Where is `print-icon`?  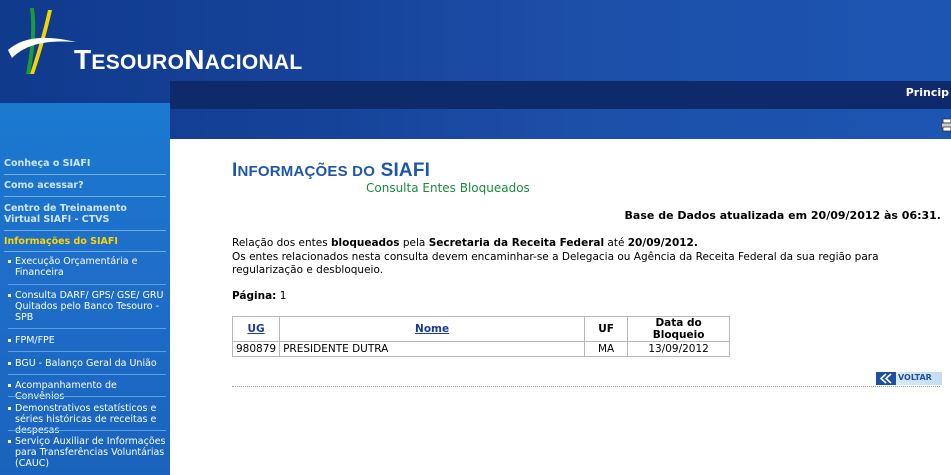
print-icon is located at coordinates (946, 125).